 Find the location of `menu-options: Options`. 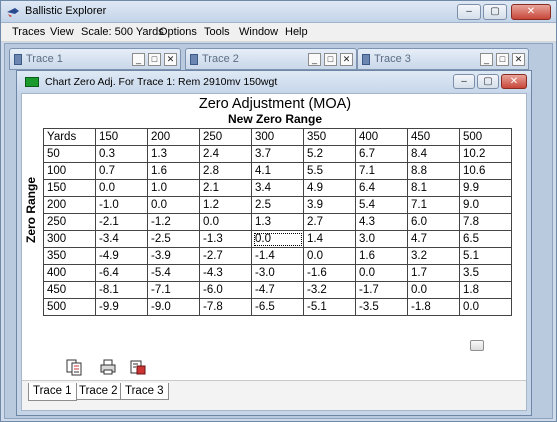

menu-options: Options is located at coordinates (178, 32).